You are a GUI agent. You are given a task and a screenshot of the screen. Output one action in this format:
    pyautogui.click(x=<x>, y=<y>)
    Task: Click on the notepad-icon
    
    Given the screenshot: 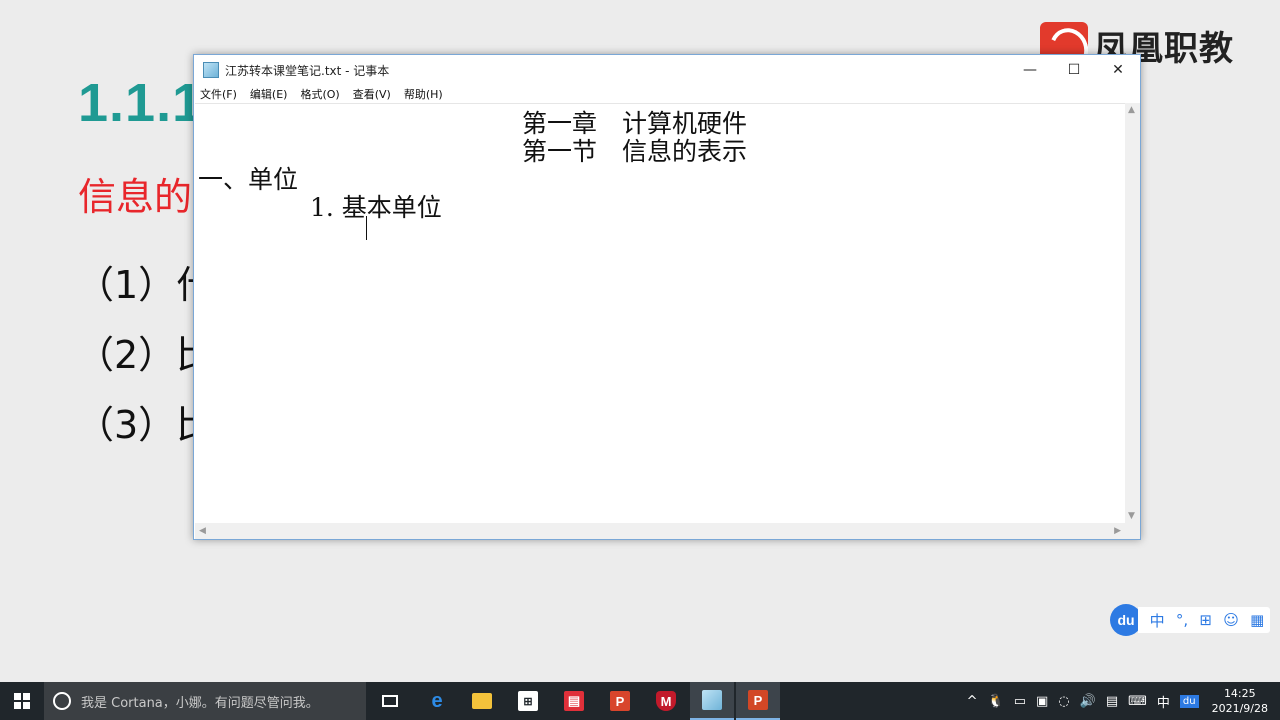 What is the action you would take?
    pyautogui.click(x=211, y=70)
    